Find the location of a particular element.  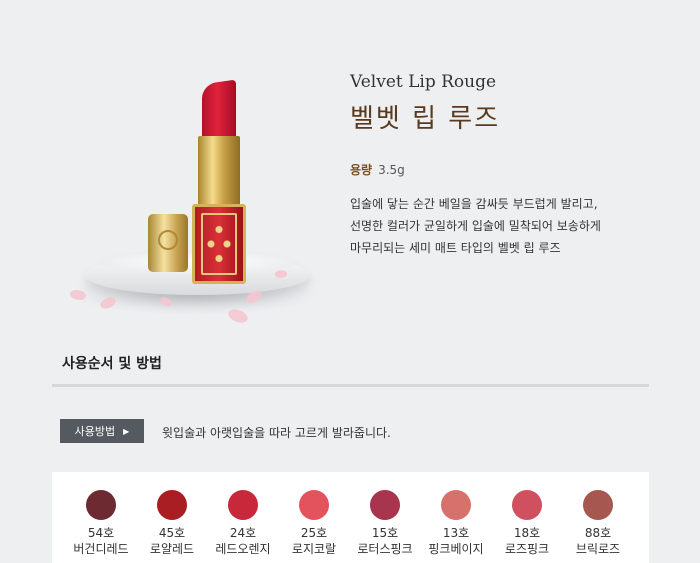

shade-name: 레드오렌지 is located at coordinates (243, 549).